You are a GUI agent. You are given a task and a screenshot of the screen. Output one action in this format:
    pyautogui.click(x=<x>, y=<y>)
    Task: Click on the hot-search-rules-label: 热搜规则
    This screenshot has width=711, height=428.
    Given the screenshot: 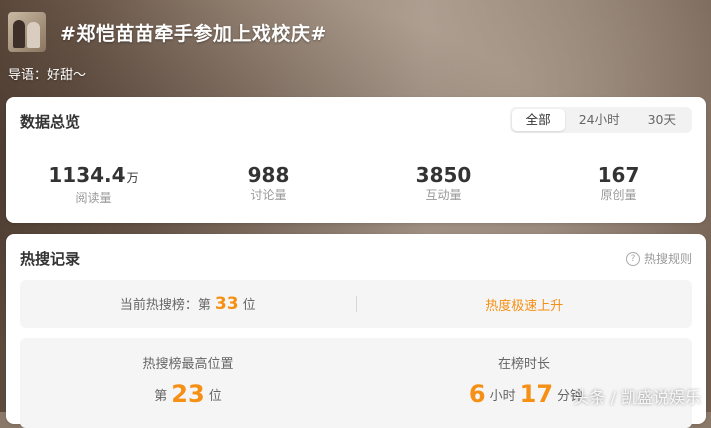 What is the action you would take?
    pyautogui.click(x=667, y=259)
    